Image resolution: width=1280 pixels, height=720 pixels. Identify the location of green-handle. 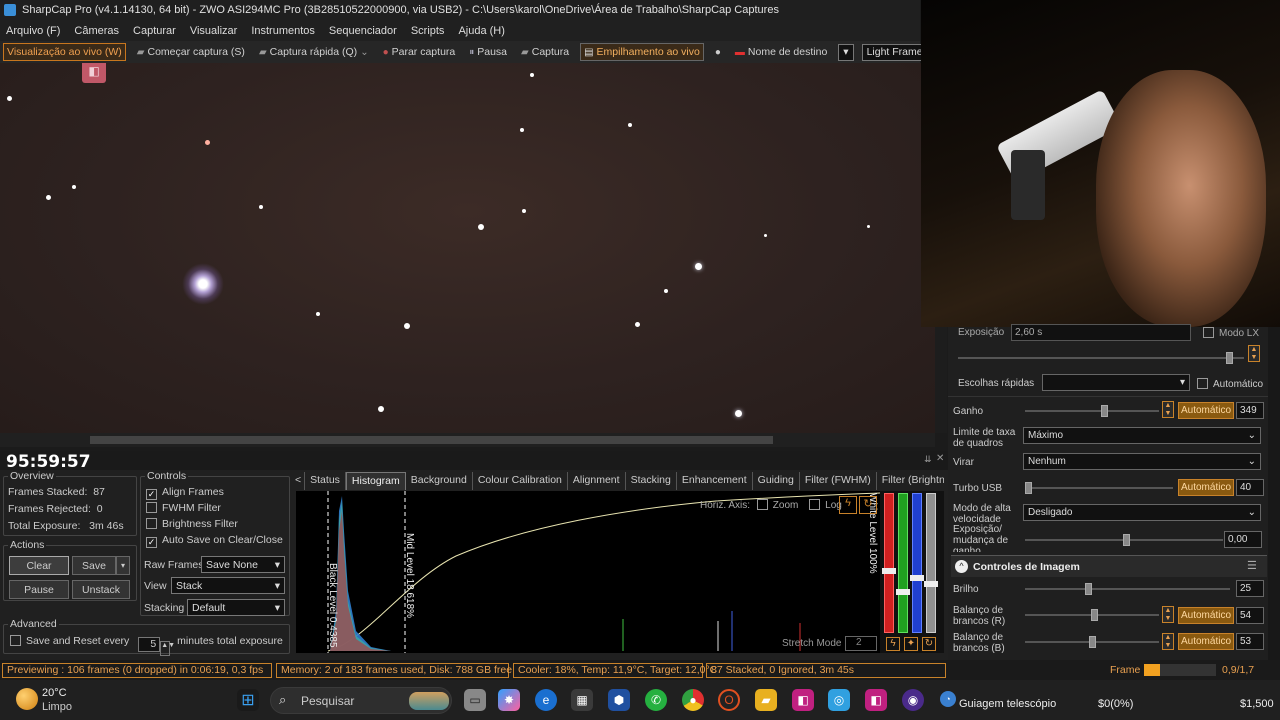
(903, 592).